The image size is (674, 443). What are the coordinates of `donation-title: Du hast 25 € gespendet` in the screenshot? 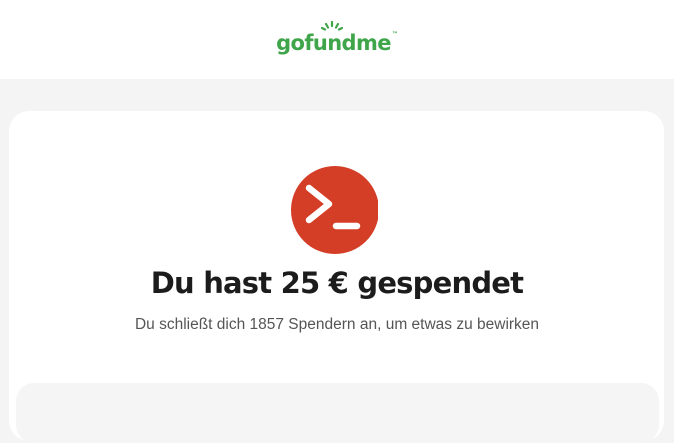 It's located at (337, 283).